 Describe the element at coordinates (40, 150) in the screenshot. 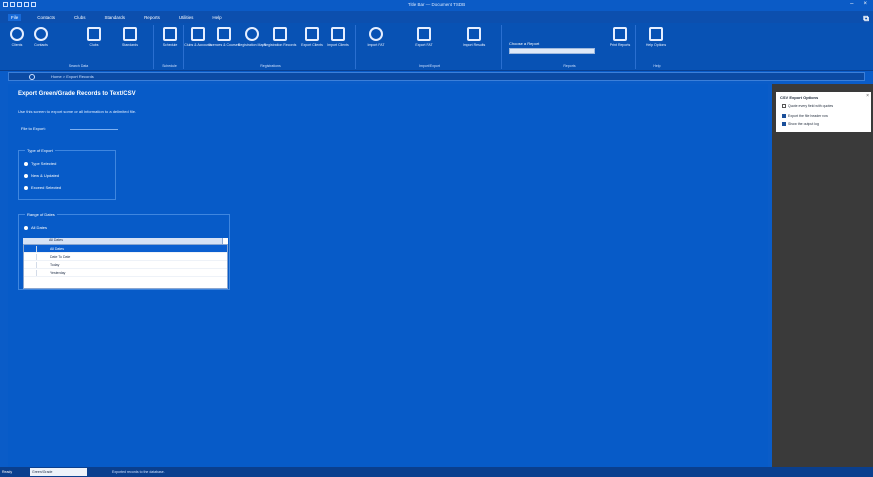

I see `type-of-export-legend: Type of Export` at that location.